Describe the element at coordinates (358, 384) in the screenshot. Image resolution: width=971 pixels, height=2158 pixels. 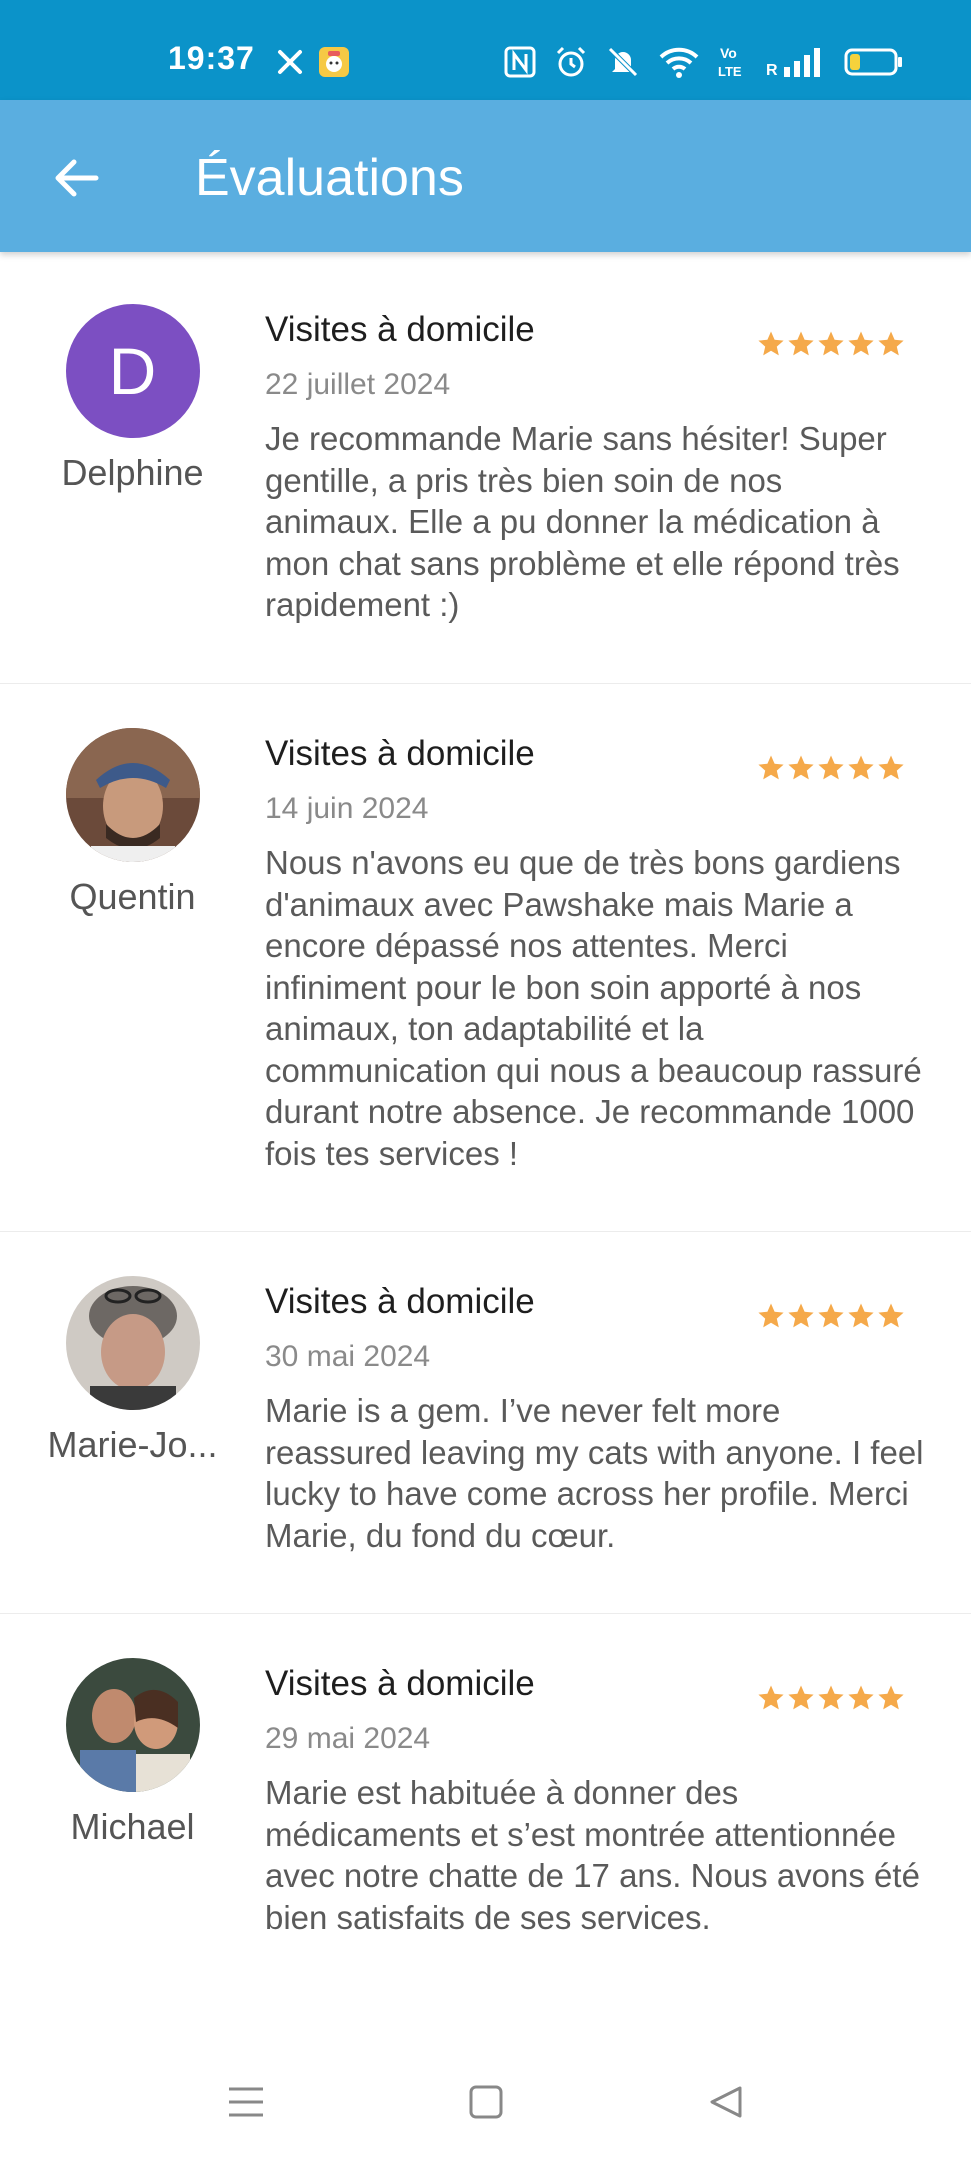
I see `review-date: 22 juillet 2024` at that location.